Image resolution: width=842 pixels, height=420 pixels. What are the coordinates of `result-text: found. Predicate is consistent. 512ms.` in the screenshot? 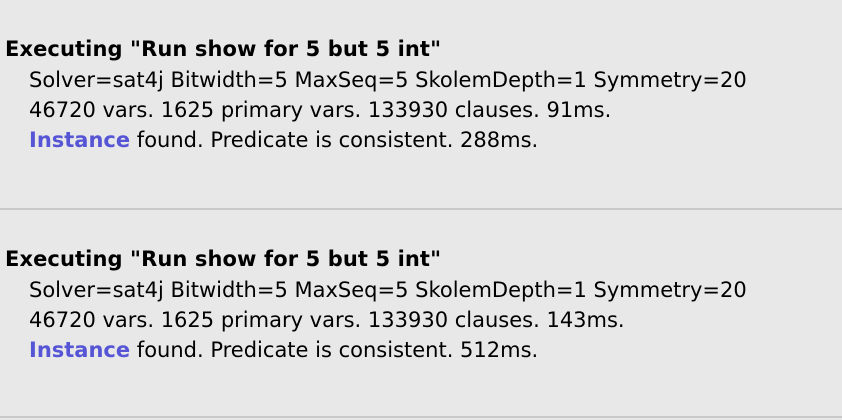 It's located at (334, 350).